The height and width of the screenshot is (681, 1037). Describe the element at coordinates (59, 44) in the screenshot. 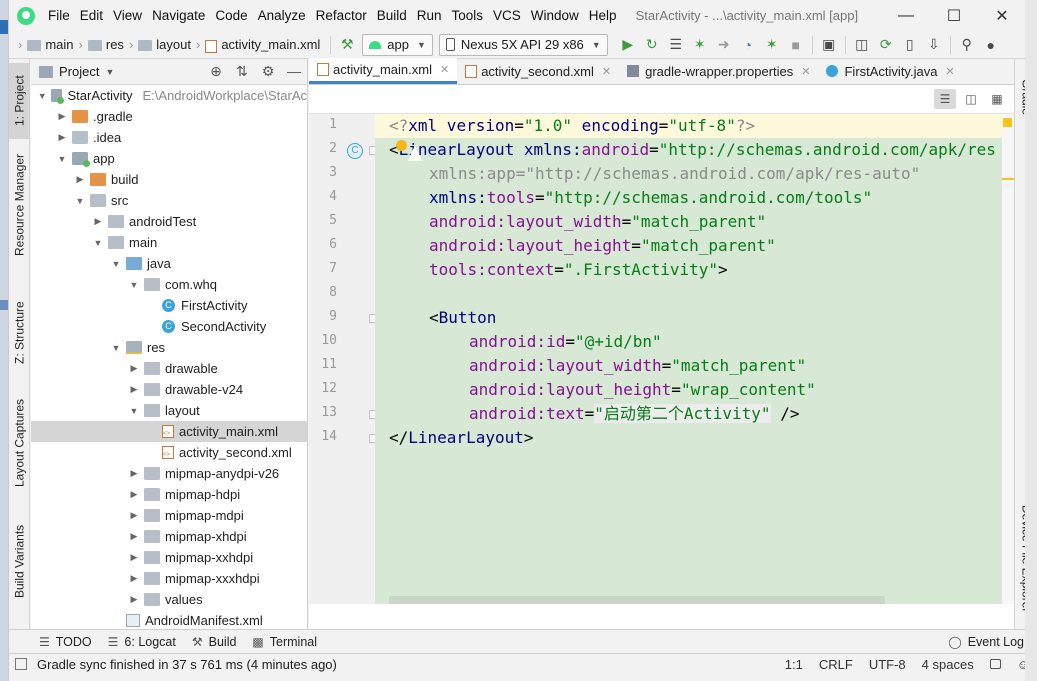

I see `breadcrumb-main: main` at that location.